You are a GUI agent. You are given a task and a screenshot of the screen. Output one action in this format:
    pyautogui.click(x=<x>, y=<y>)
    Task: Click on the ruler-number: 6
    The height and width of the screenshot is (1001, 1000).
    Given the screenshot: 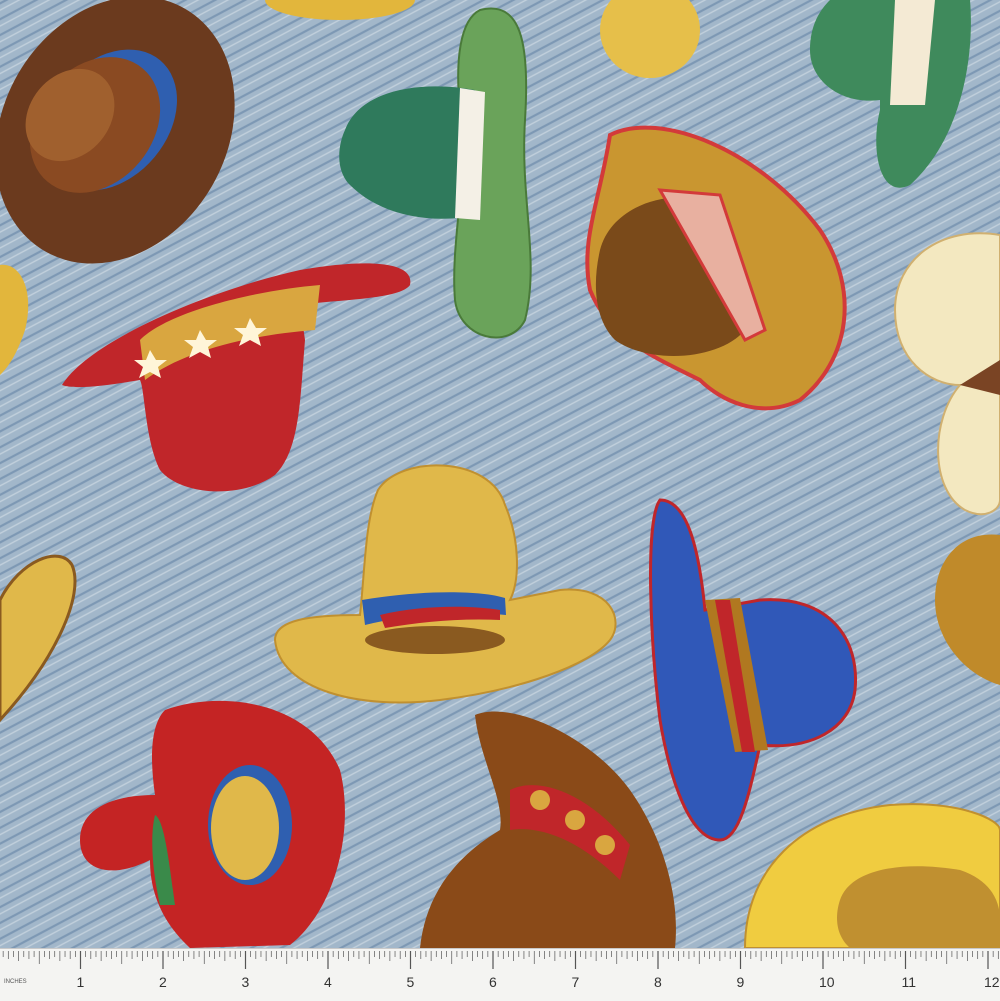 What is the action you would take?
    pyautogui.click(x=493, y=982)
    